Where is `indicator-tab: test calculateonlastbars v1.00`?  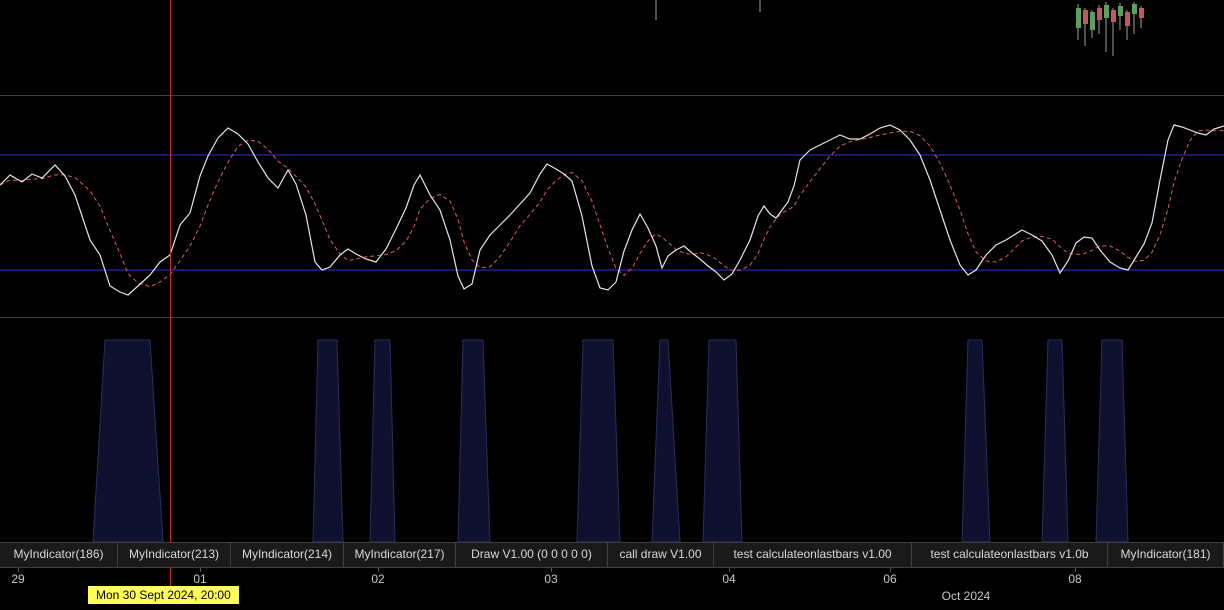
indicator-tab: test calculateonlastbars v1.00 is located at coordinates (813, 555).